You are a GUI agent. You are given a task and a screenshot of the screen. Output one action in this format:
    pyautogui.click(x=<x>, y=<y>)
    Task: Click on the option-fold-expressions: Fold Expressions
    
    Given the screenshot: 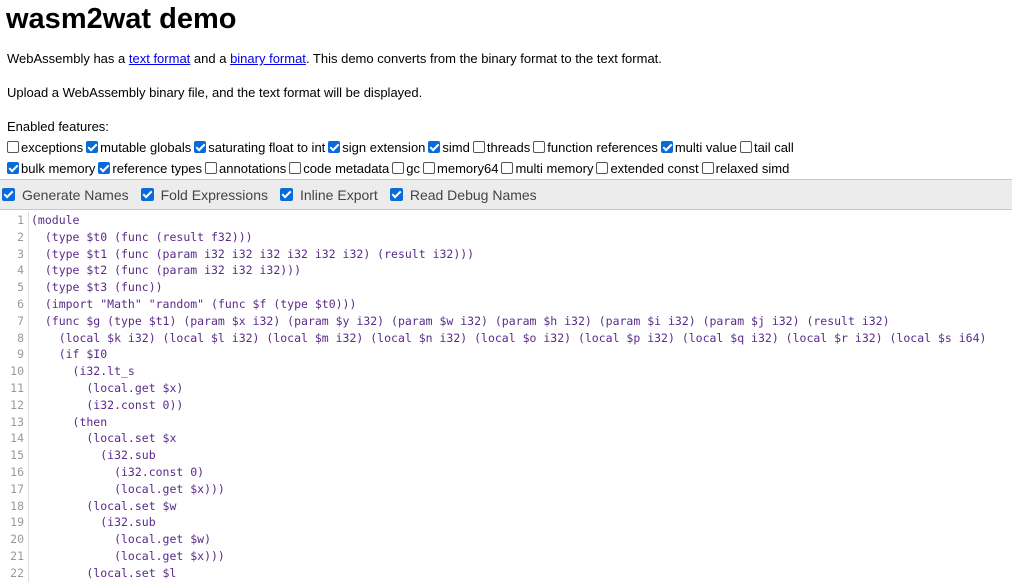 What is the action you would take?
    pyautogui.click(x=204, y=195)
    